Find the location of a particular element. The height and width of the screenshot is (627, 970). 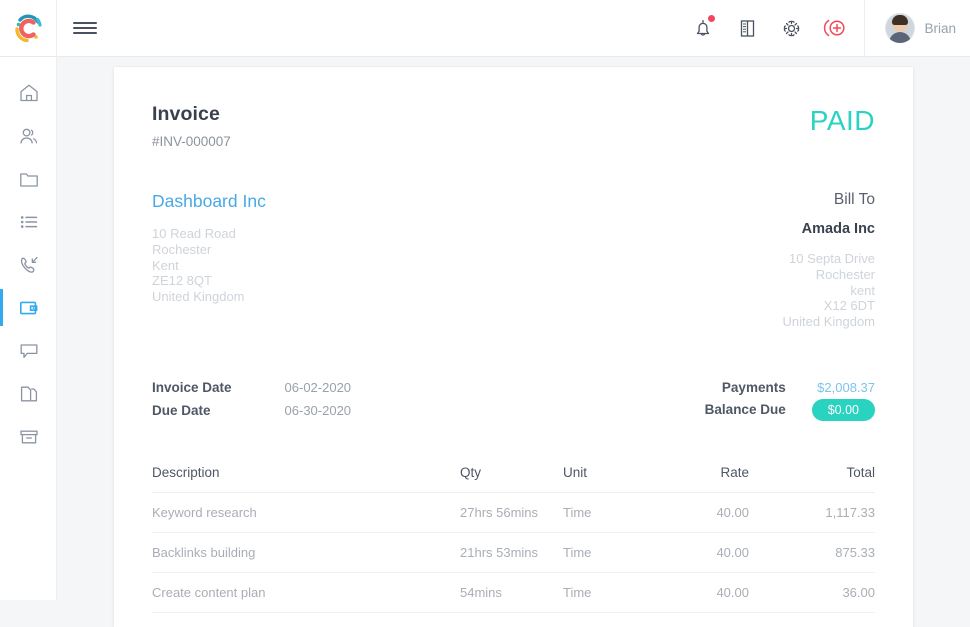

sidebar-item-tasks is located at coordinates (28, 221).